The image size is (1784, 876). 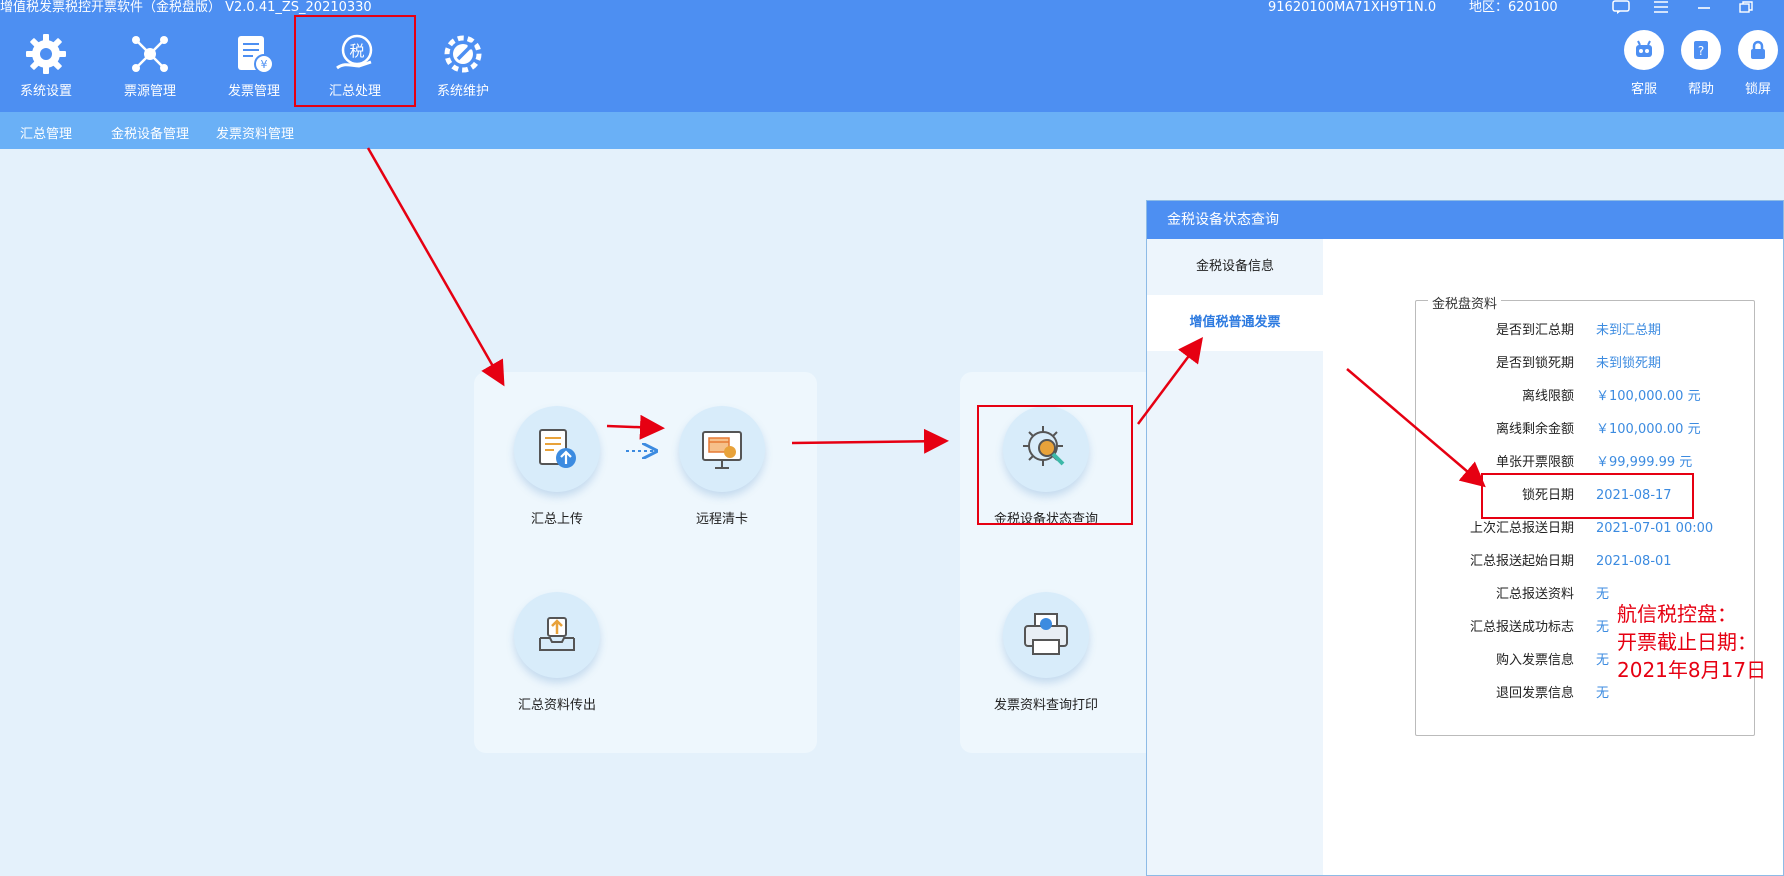 I want to click on info-row: 离线限额 ￥100,000.00 元, so click(x=1586, y=397).